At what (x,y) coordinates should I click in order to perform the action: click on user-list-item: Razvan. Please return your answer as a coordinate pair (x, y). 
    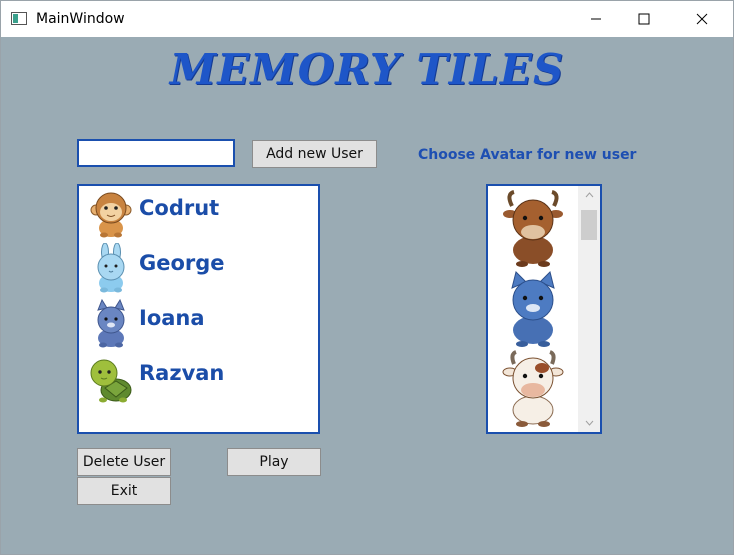
    Looking at the image, I should click on (198, 378).